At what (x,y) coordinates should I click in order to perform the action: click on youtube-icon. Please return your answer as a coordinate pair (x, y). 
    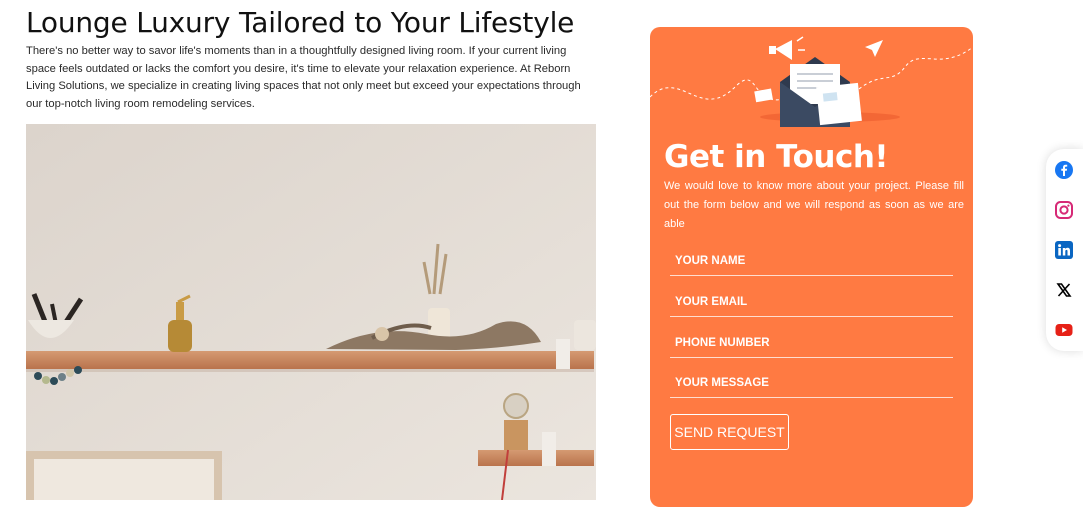
    Looking at the image, I should click on (1064, 330).